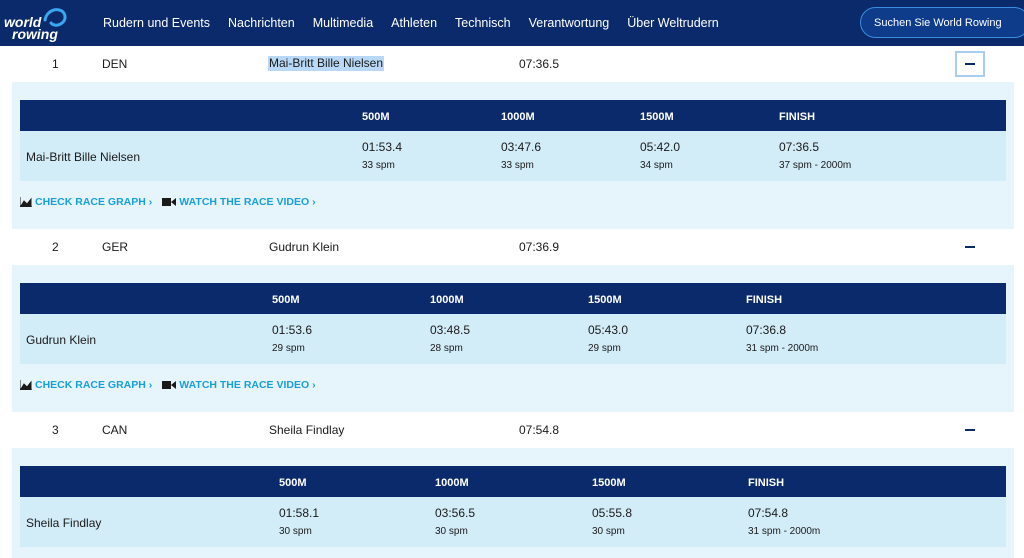 Image resolution: width=1024 pixels, height=558 pixels. I want to click on split-spm: 28 spm, so click(446, 348).